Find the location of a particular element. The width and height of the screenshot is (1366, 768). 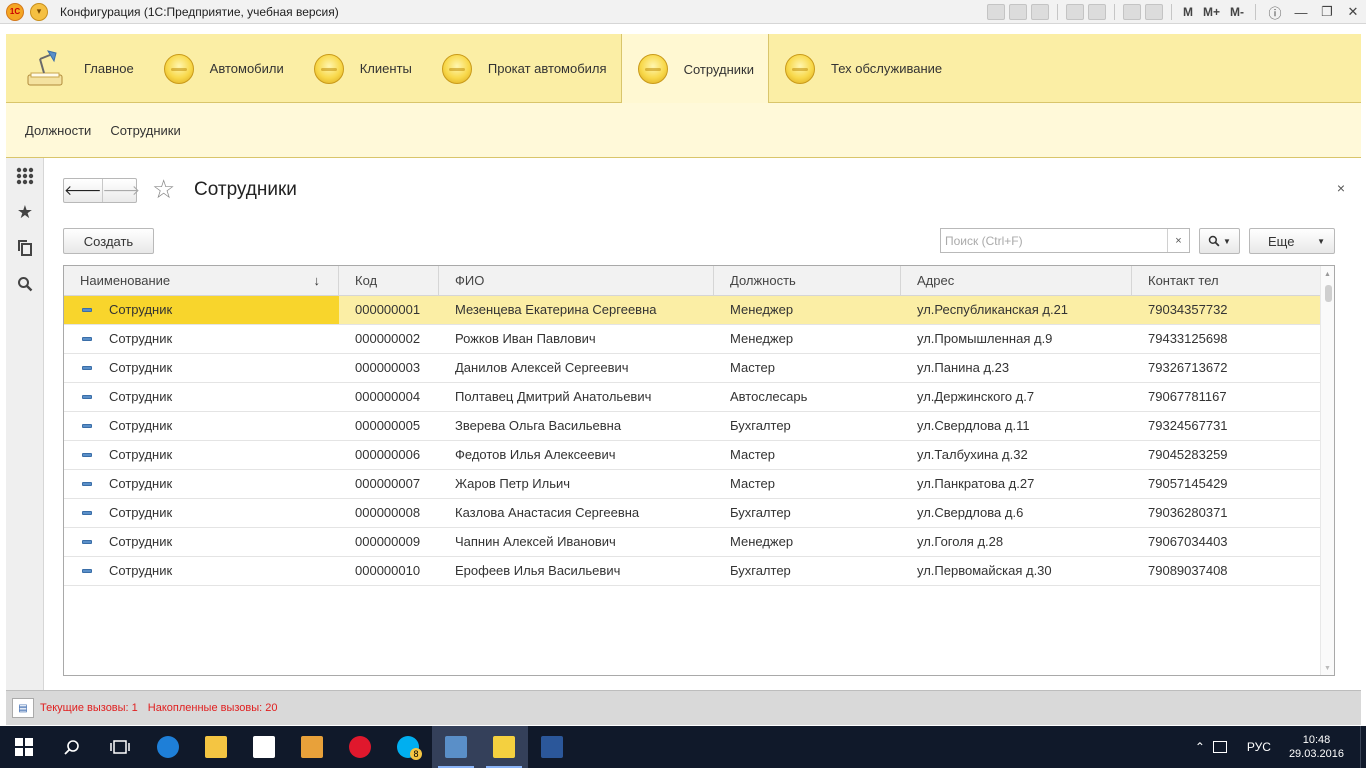

scroll-thumb is located at coordinates (1328, 293).